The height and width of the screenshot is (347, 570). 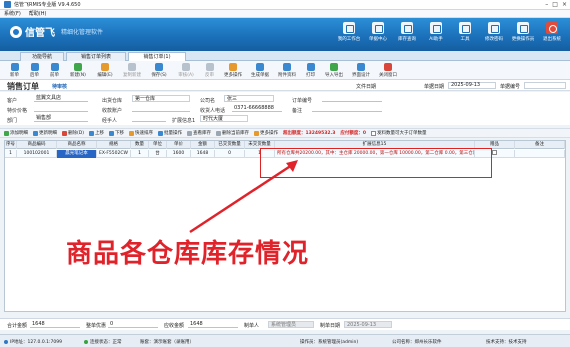 What do you see at coordinates (37, 145) in the screenshot?
I see `col-code: 商品编码` at bounding box center [37, 145].